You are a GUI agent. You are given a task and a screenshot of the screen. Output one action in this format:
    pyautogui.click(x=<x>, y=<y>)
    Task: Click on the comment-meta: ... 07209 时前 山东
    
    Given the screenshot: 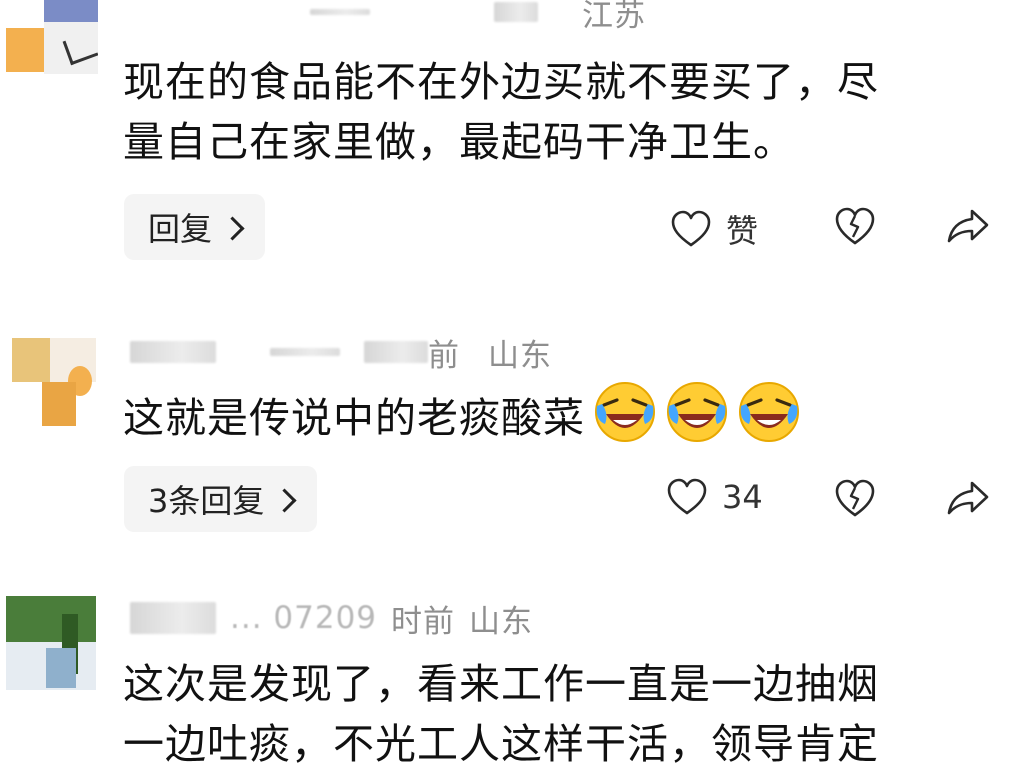 What is the action you would take?
    pyautogui.click(x=332, y=619)
    